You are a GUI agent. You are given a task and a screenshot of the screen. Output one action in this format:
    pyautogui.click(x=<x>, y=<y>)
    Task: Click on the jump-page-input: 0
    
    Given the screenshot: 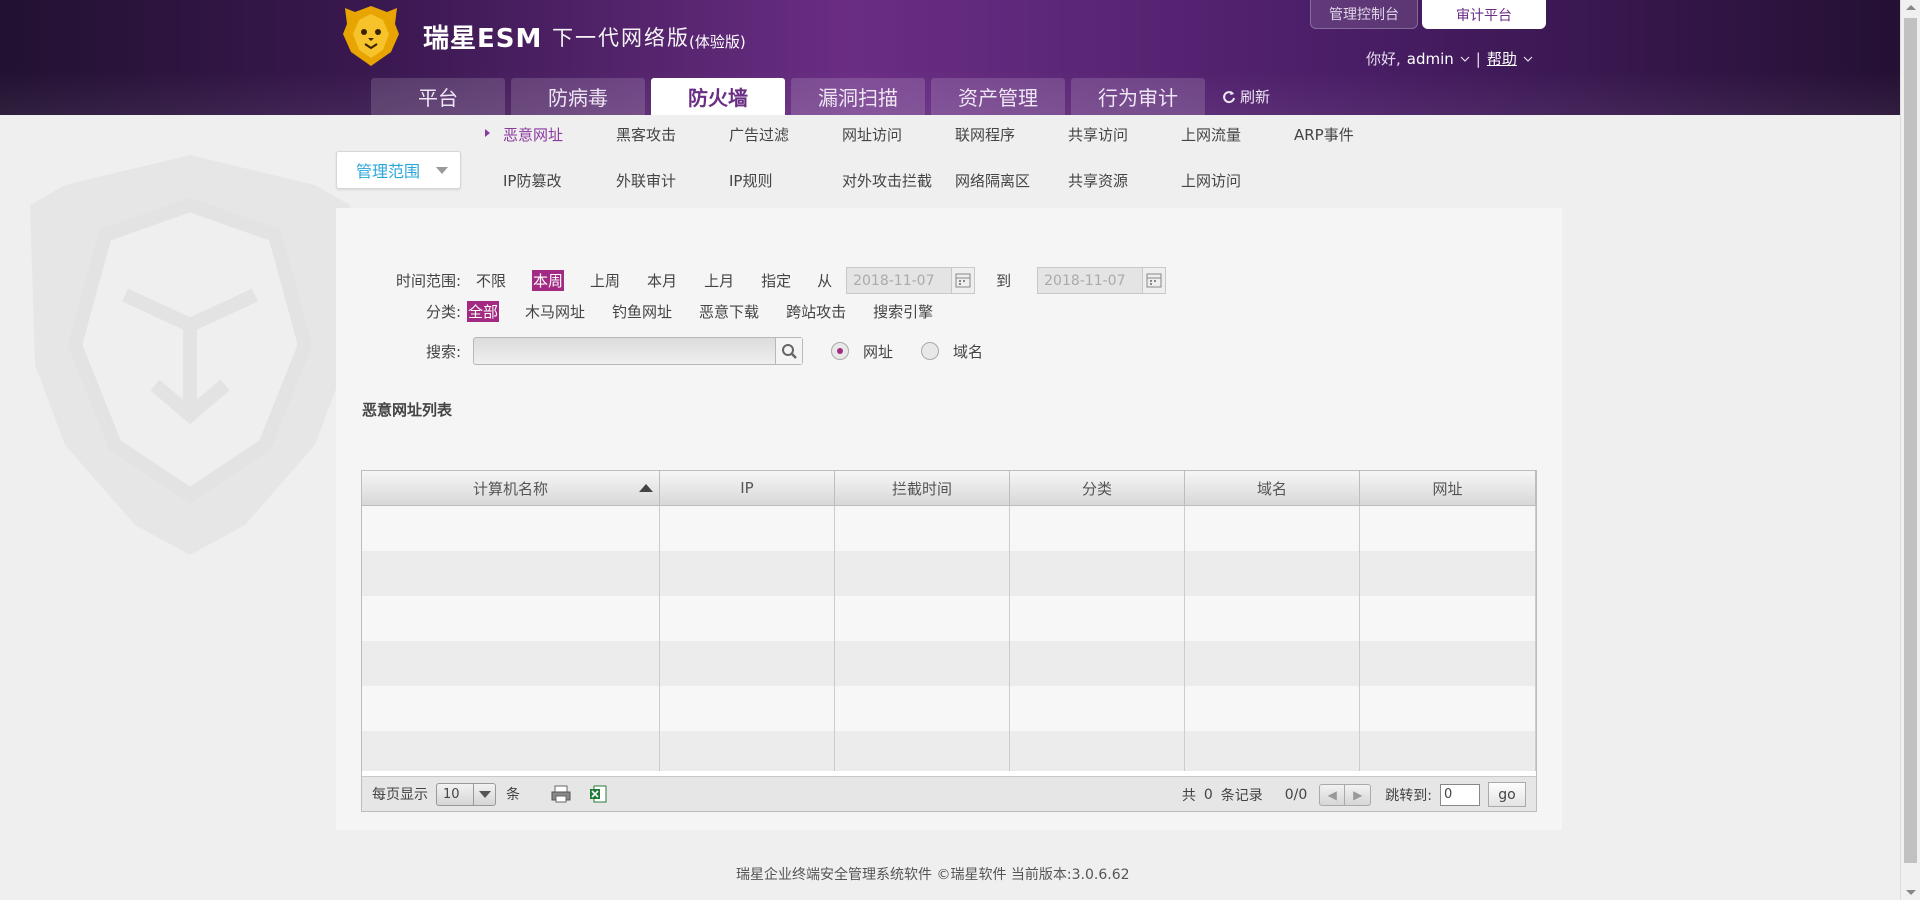 What is the action you would take?
    pyautogui.click(x=1460, y=794)
    